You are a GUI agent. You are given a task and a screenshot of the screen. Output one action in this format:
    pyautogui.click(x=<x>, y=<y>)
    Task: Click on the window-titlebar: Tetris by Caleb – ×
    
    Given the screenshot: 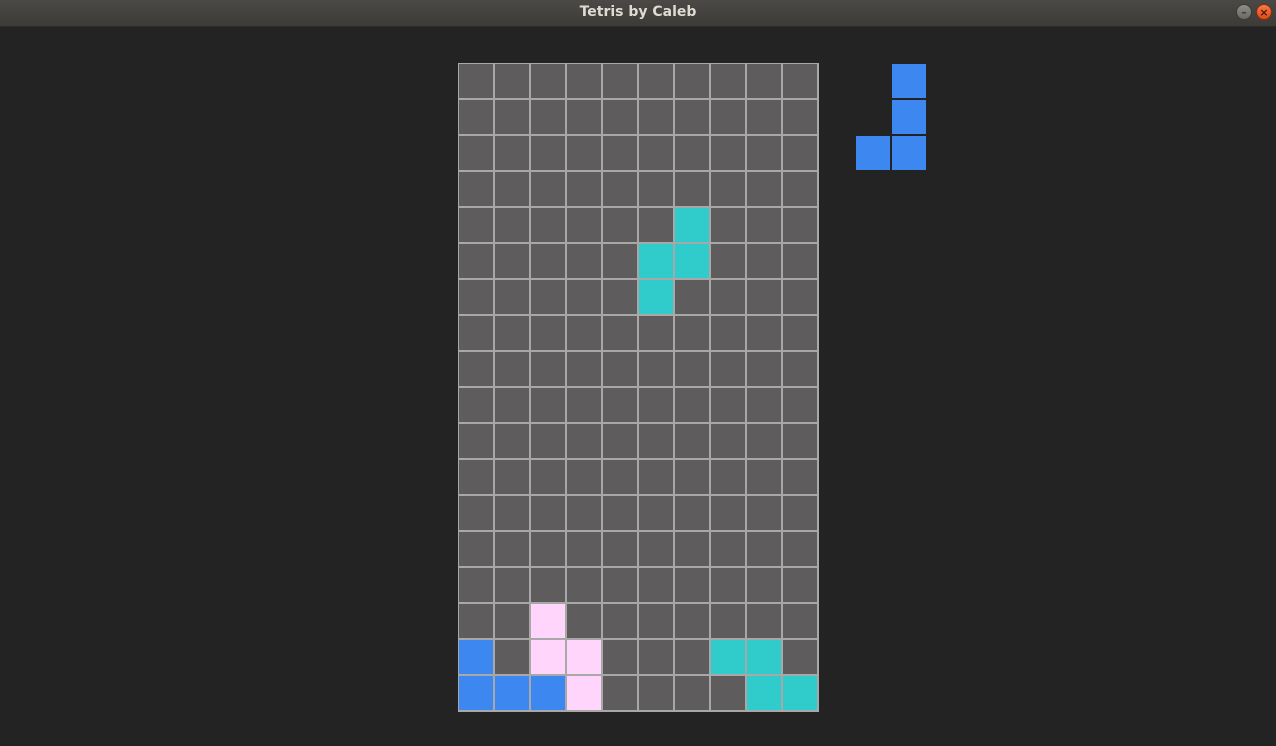 What is the action you would take?
    pyautogui.click(x=638, y=13)
    